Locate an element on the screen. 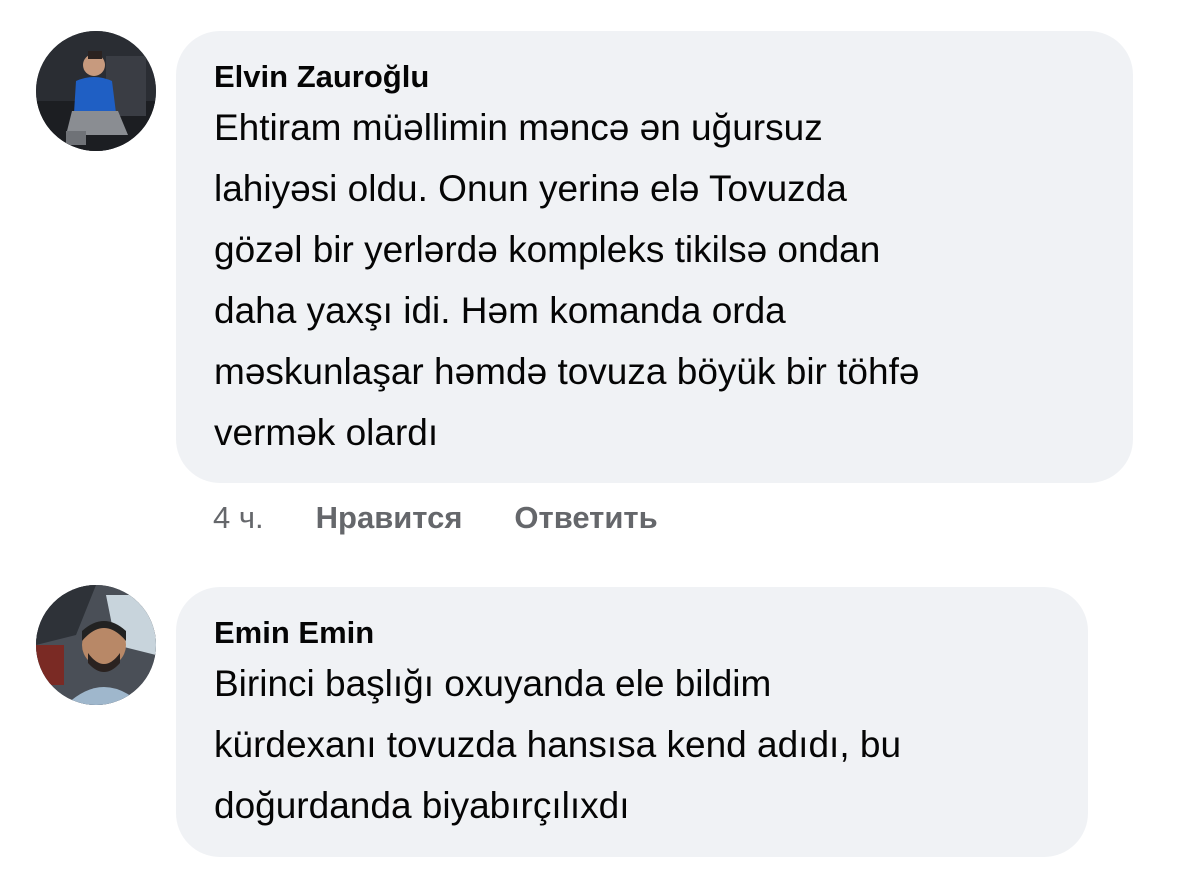 The width and height of the screenshot is (1179, 870). comment-text-line: lahiyəsi oldu. Onun yerinə elə Tovuzda is located at coordinates (530, 188).